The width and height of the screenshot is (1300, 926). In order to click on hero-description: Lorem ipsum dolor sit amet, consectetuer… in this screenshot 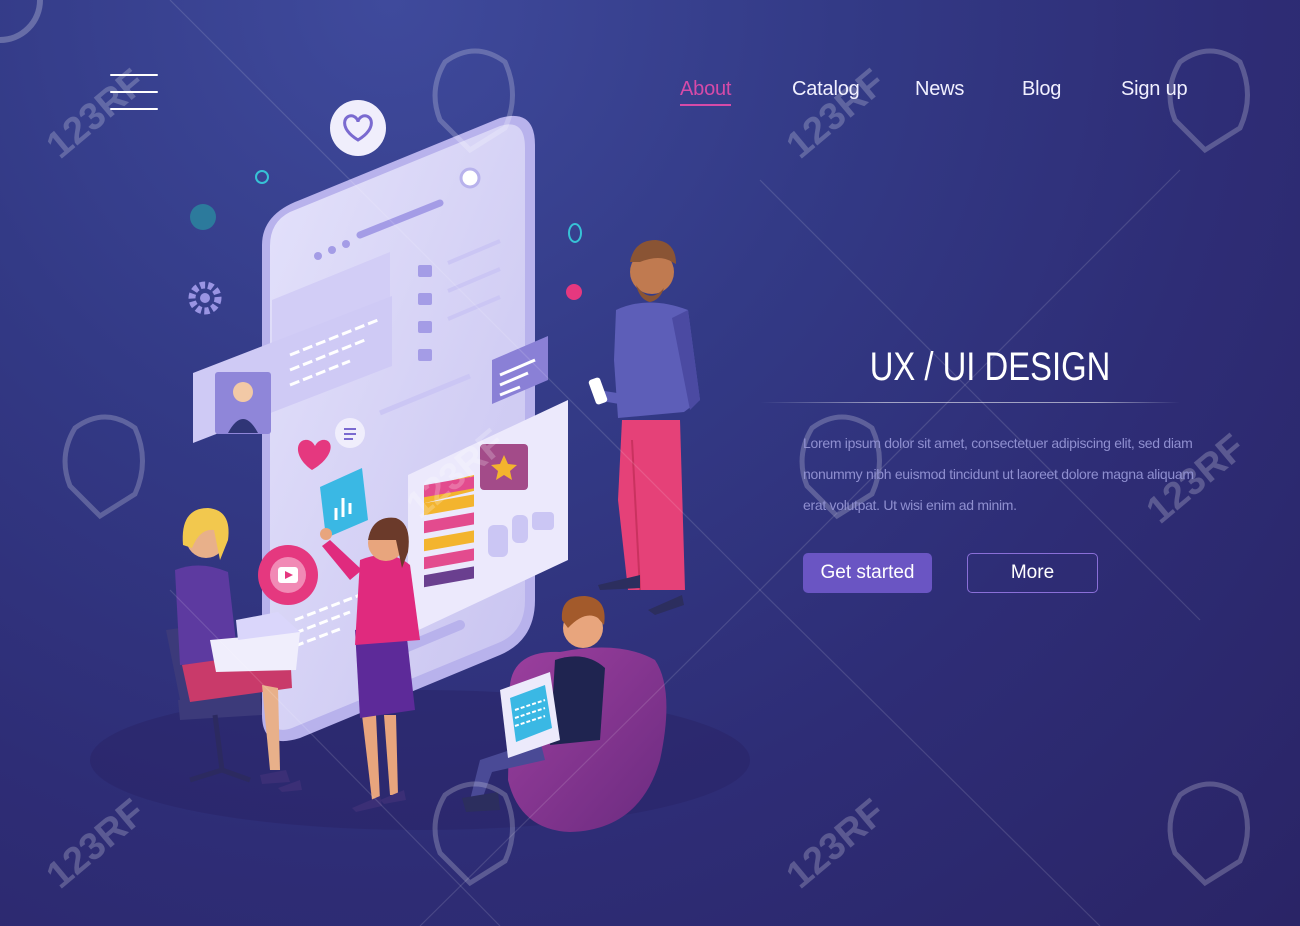, I will do `click(998, 474)`.